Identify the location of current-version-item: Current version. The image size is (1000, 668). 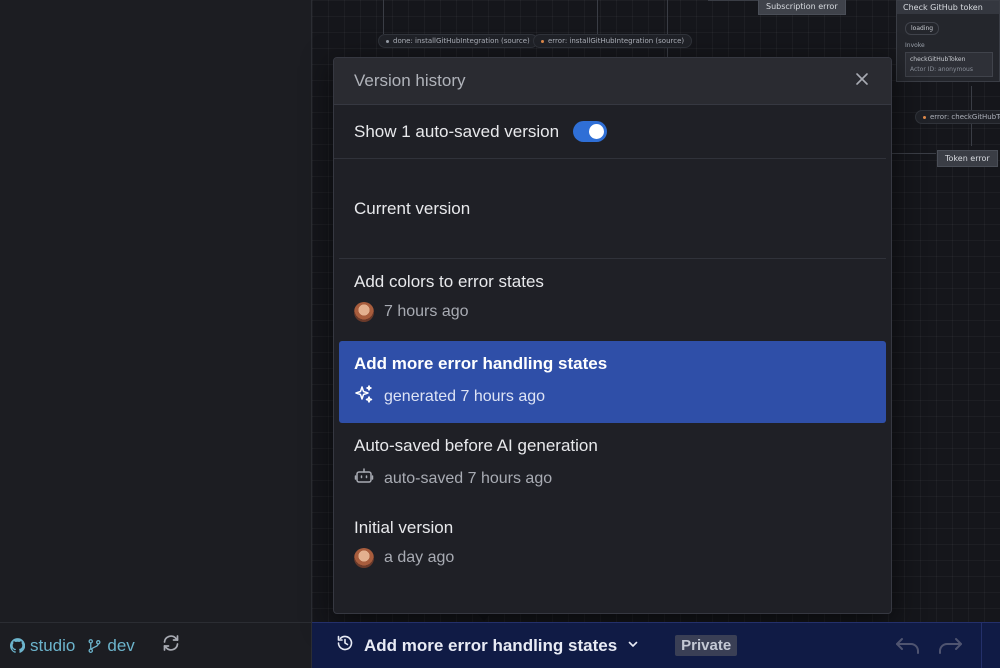
(612, 209).